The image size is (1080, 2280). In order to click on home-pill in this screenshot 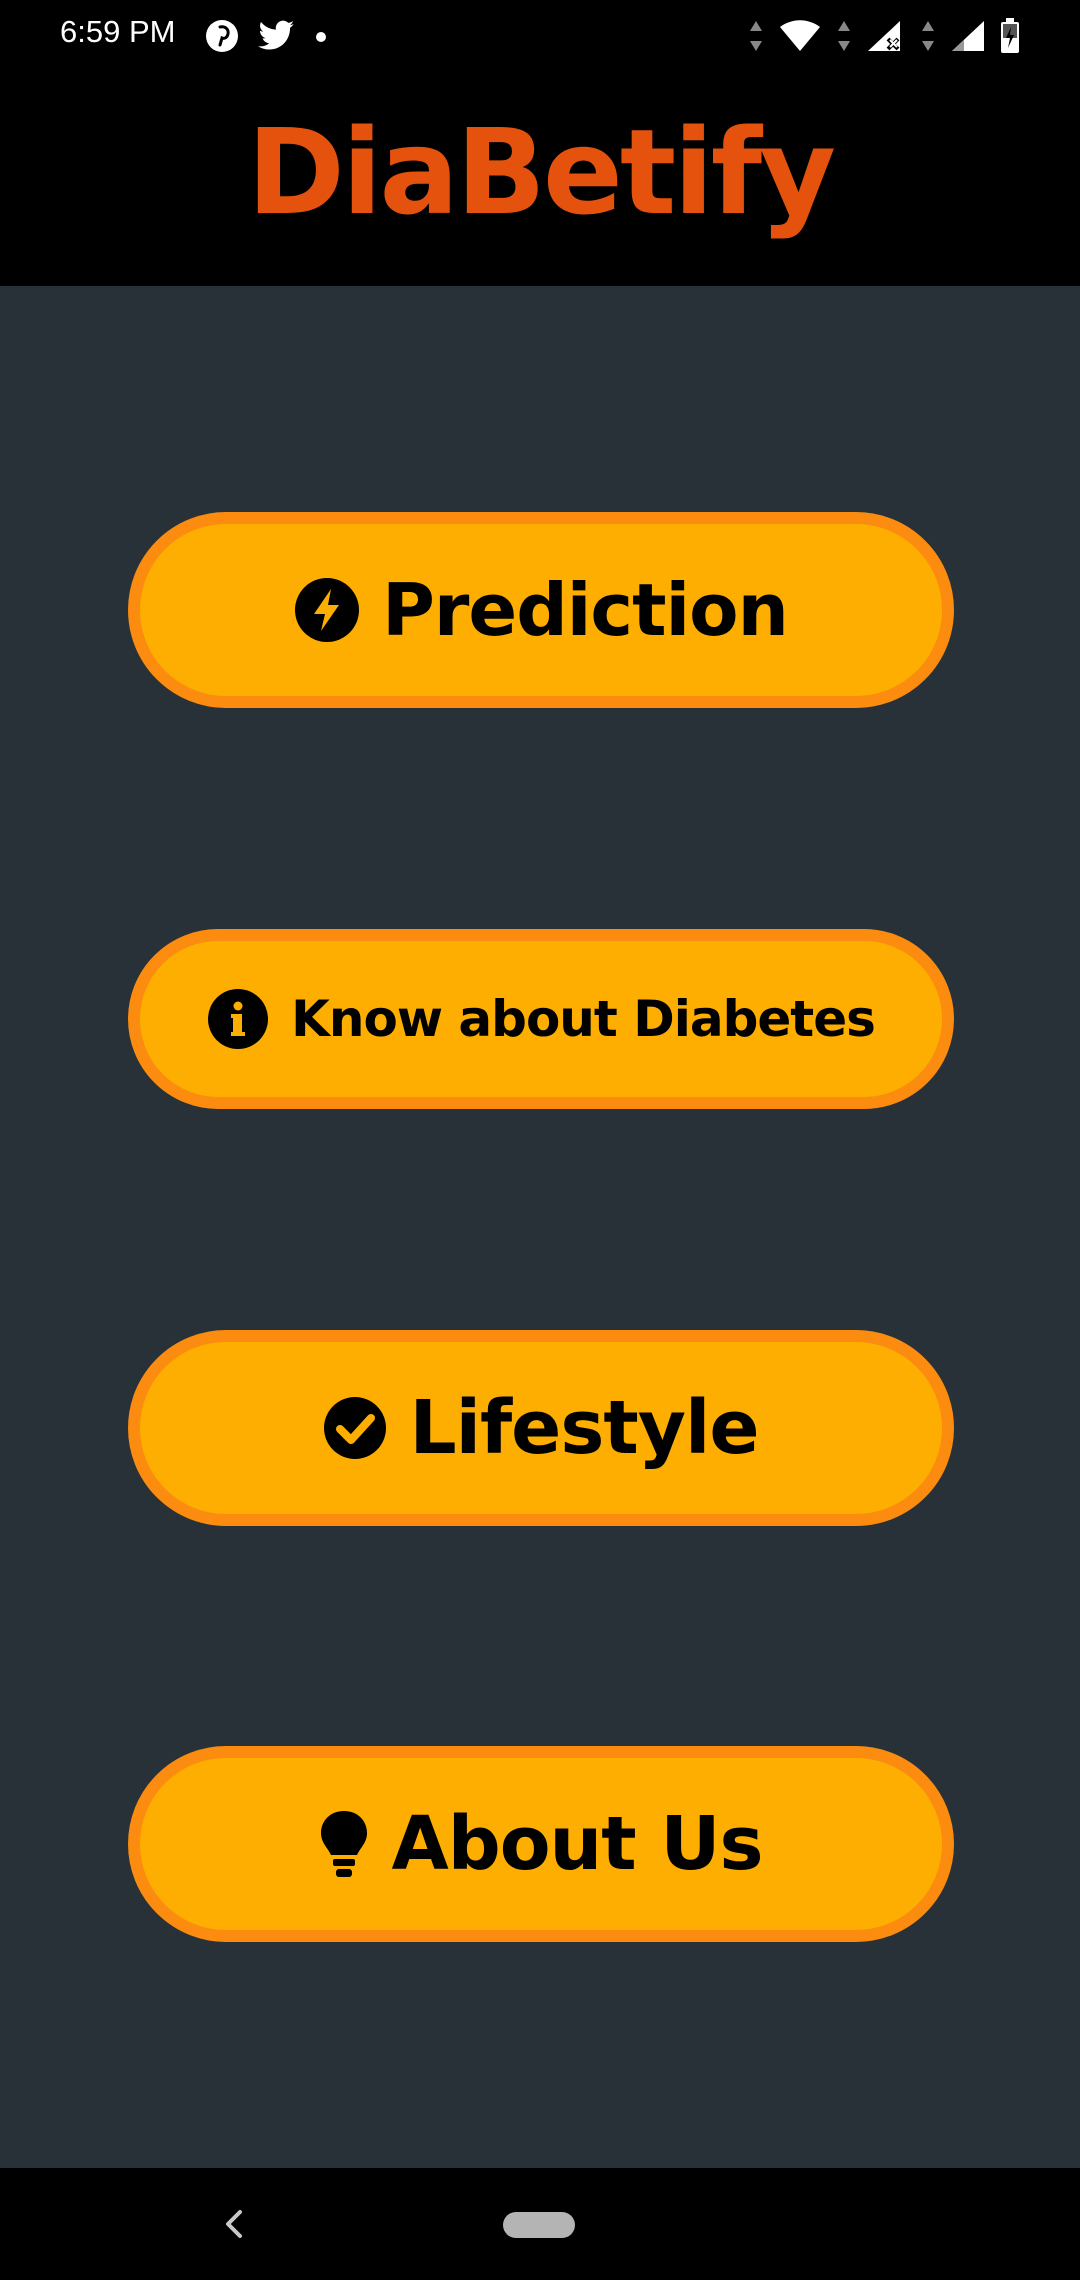, I will do `click(539, 2225)`.